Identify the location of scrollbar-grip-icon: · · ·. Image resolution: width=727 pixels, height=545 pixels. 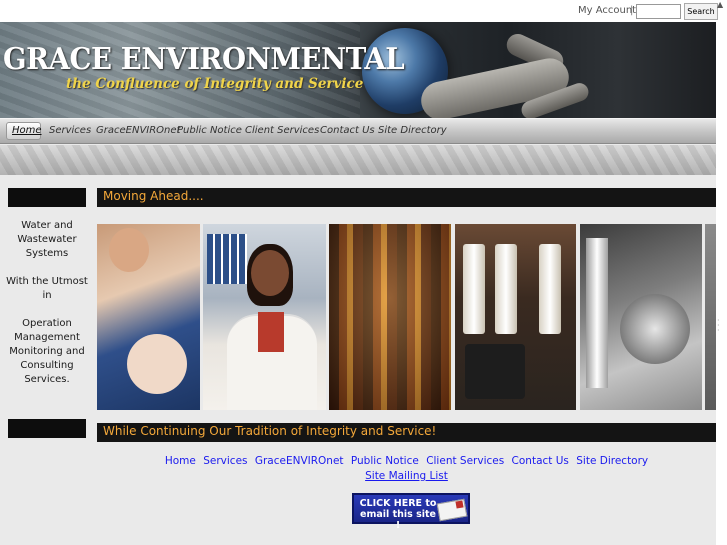
(718, 325).